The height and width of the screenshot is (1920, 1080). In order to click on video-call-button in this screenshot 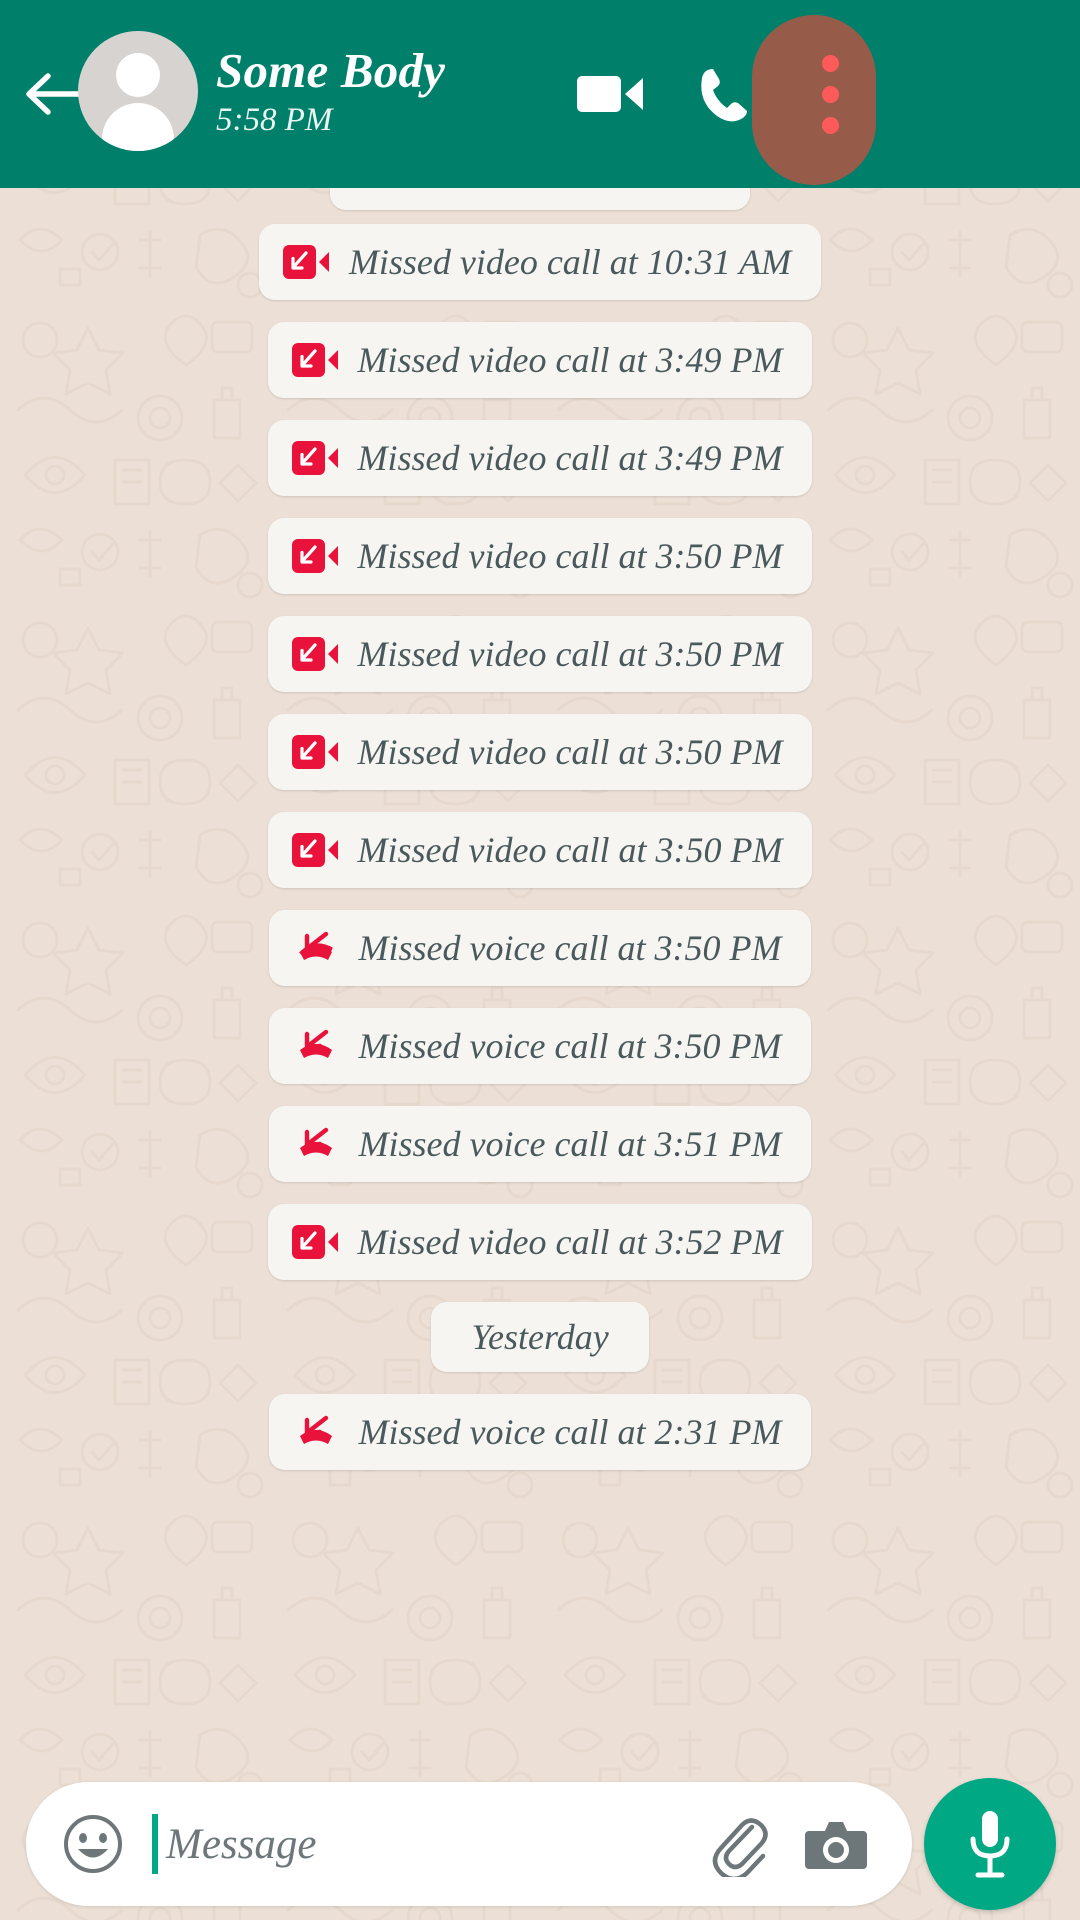, I will do `click(610, 94)`.